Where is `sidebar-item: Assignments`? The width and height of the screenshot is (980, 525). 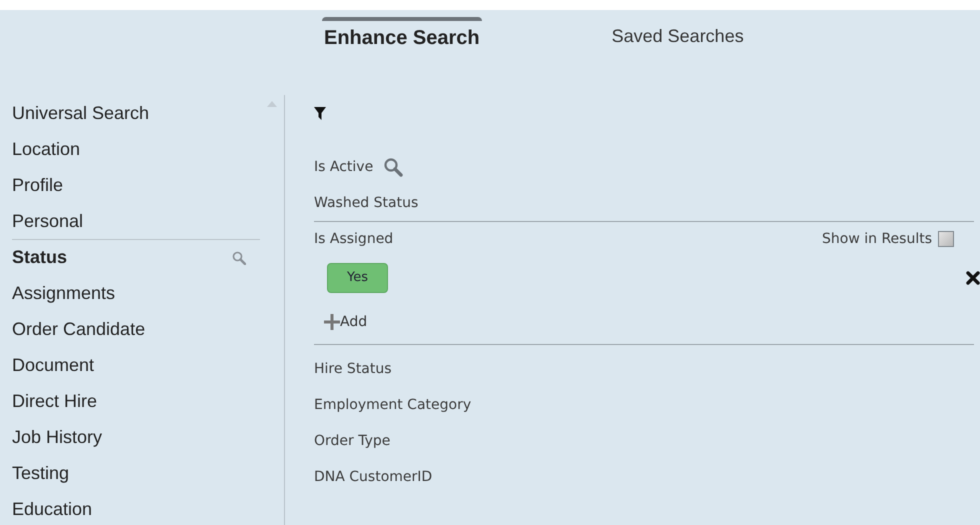
sidebar-item: Assignments is located at coordinates (136, 293).